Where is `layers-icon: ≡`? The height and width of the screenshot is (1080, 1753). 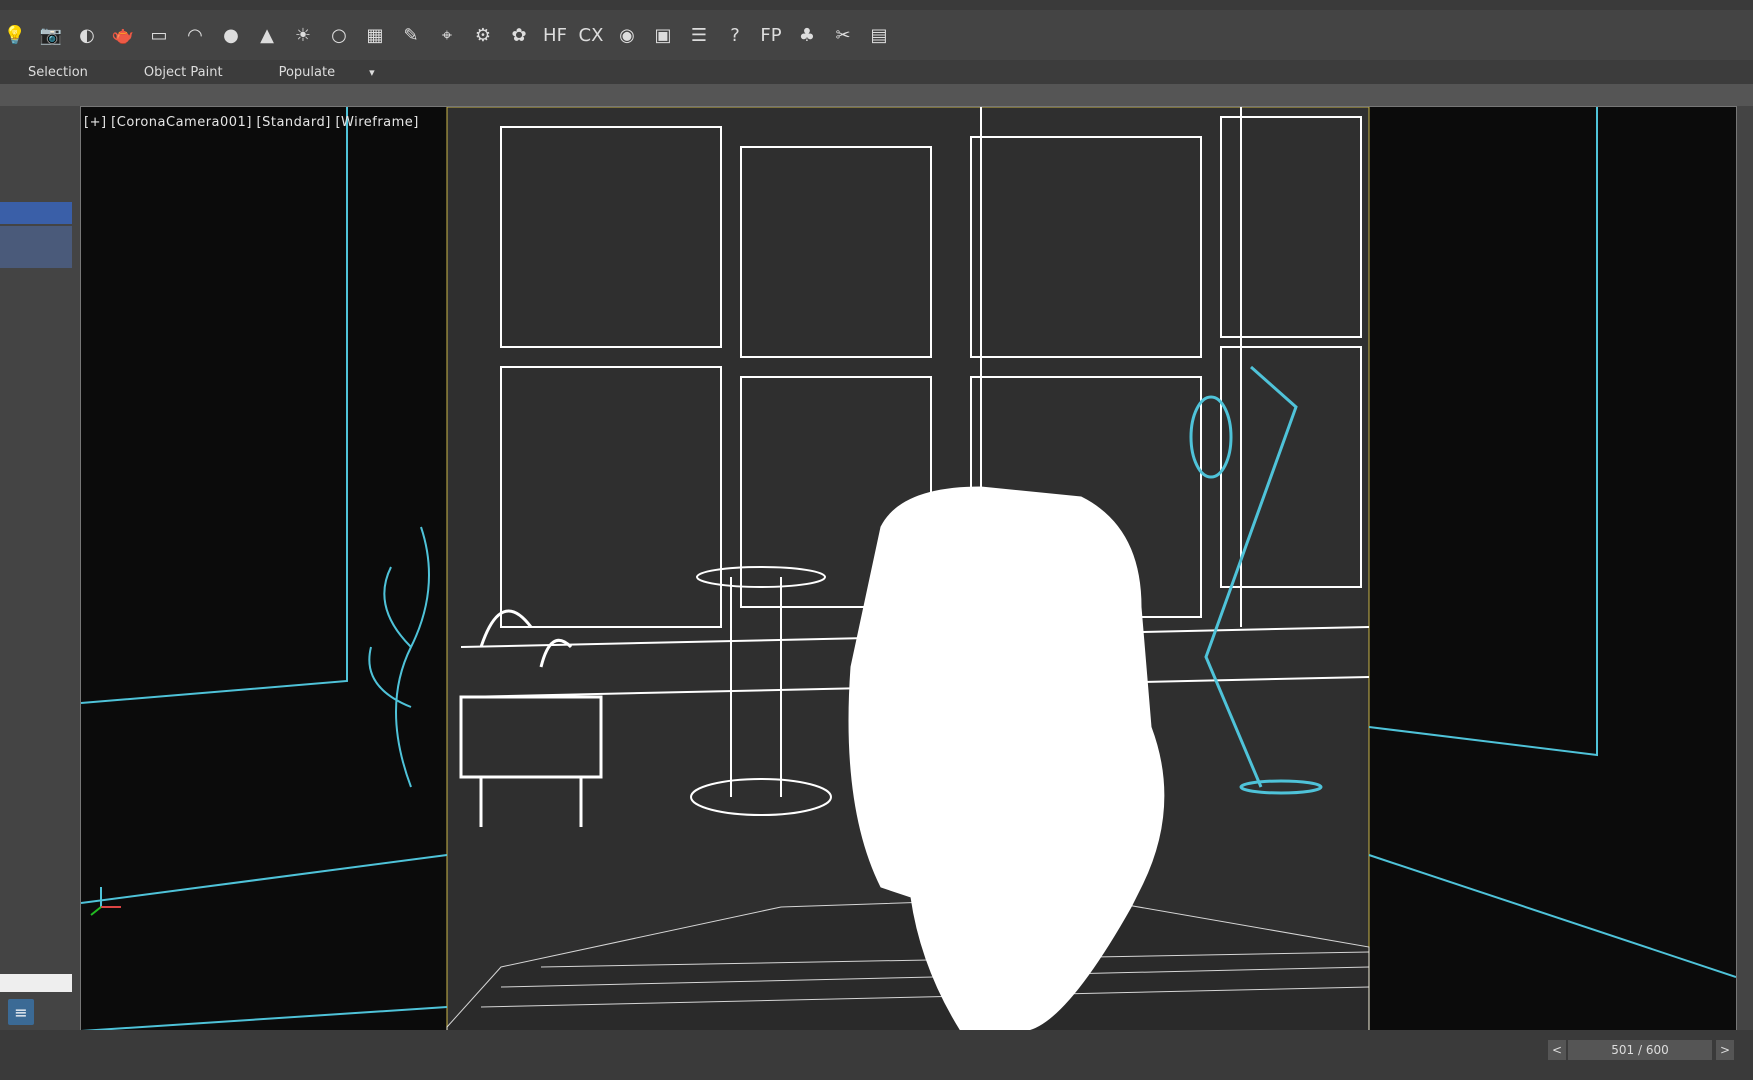 layers-icon: ≡ is located at coordinates (21, 1012).